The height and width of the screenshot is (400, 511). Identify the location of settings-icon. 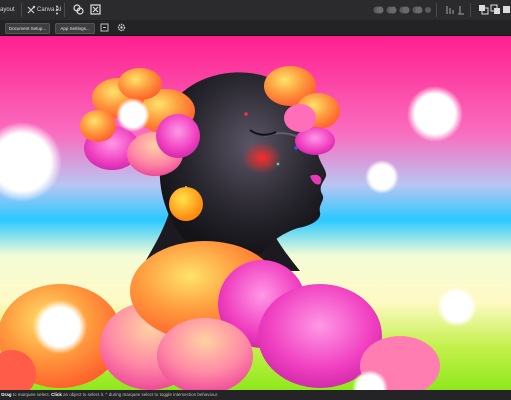
(121, 27).